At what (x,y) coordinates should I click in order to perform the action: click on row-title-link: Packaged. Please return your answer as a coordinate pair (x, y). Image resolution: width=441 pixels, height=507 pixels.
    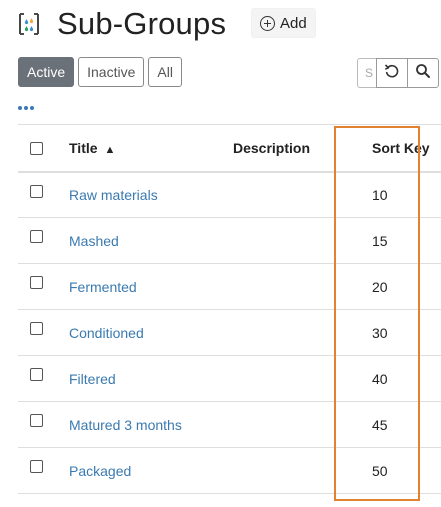
    Looking at the image, I should click on (100, 471).